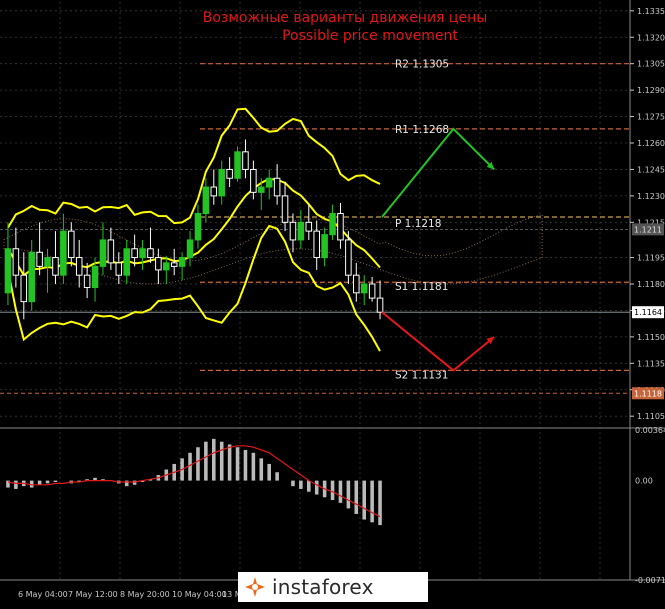 Image resolution: width=665 pixels, height=609 pixels. I want to click on pivot-label-S2: S2 1.1131, so click(421, 375).